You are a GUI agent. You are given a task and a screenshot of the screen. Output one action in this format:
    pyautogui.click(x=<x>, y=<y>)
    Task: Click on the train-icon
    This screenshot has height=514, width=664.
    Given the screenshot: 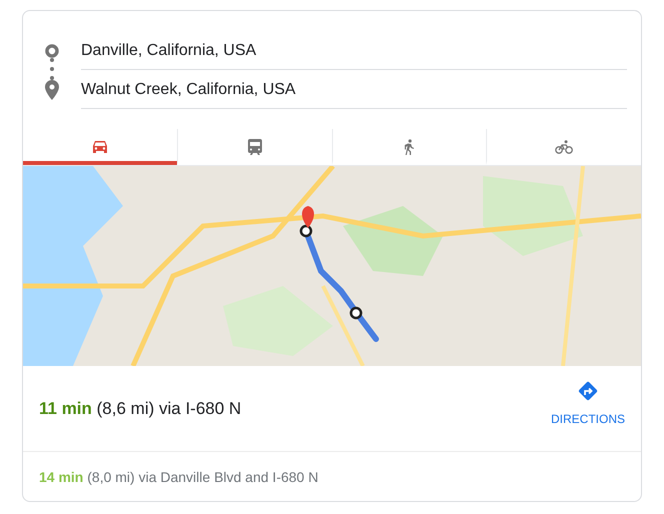 What is the action you would take?
    pyautogui.click(x=255, y=147)
    